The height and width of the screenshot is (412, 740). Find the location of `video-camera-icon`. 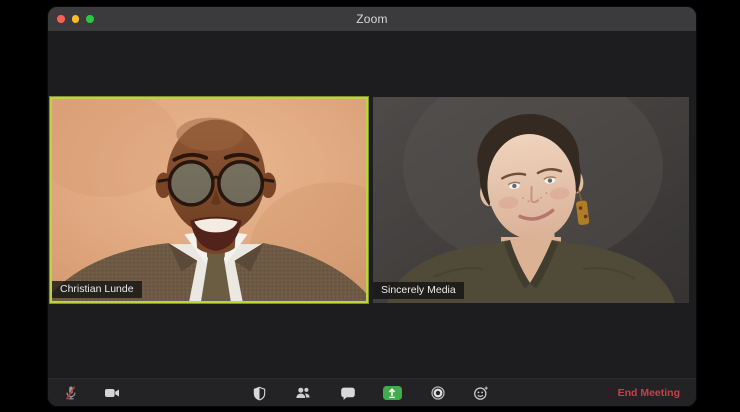

video-camera-icon is located at coordinates (112, 393).